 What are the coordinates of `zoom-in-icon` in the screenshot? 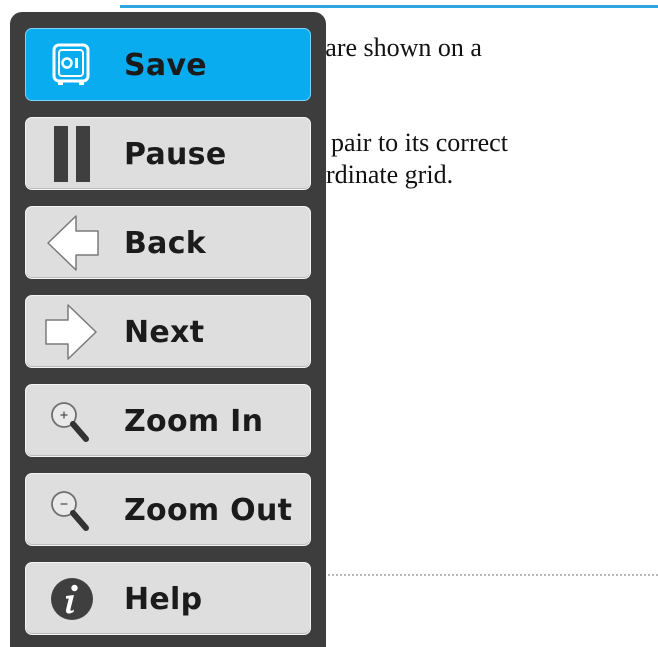 It's located at (72, 421).